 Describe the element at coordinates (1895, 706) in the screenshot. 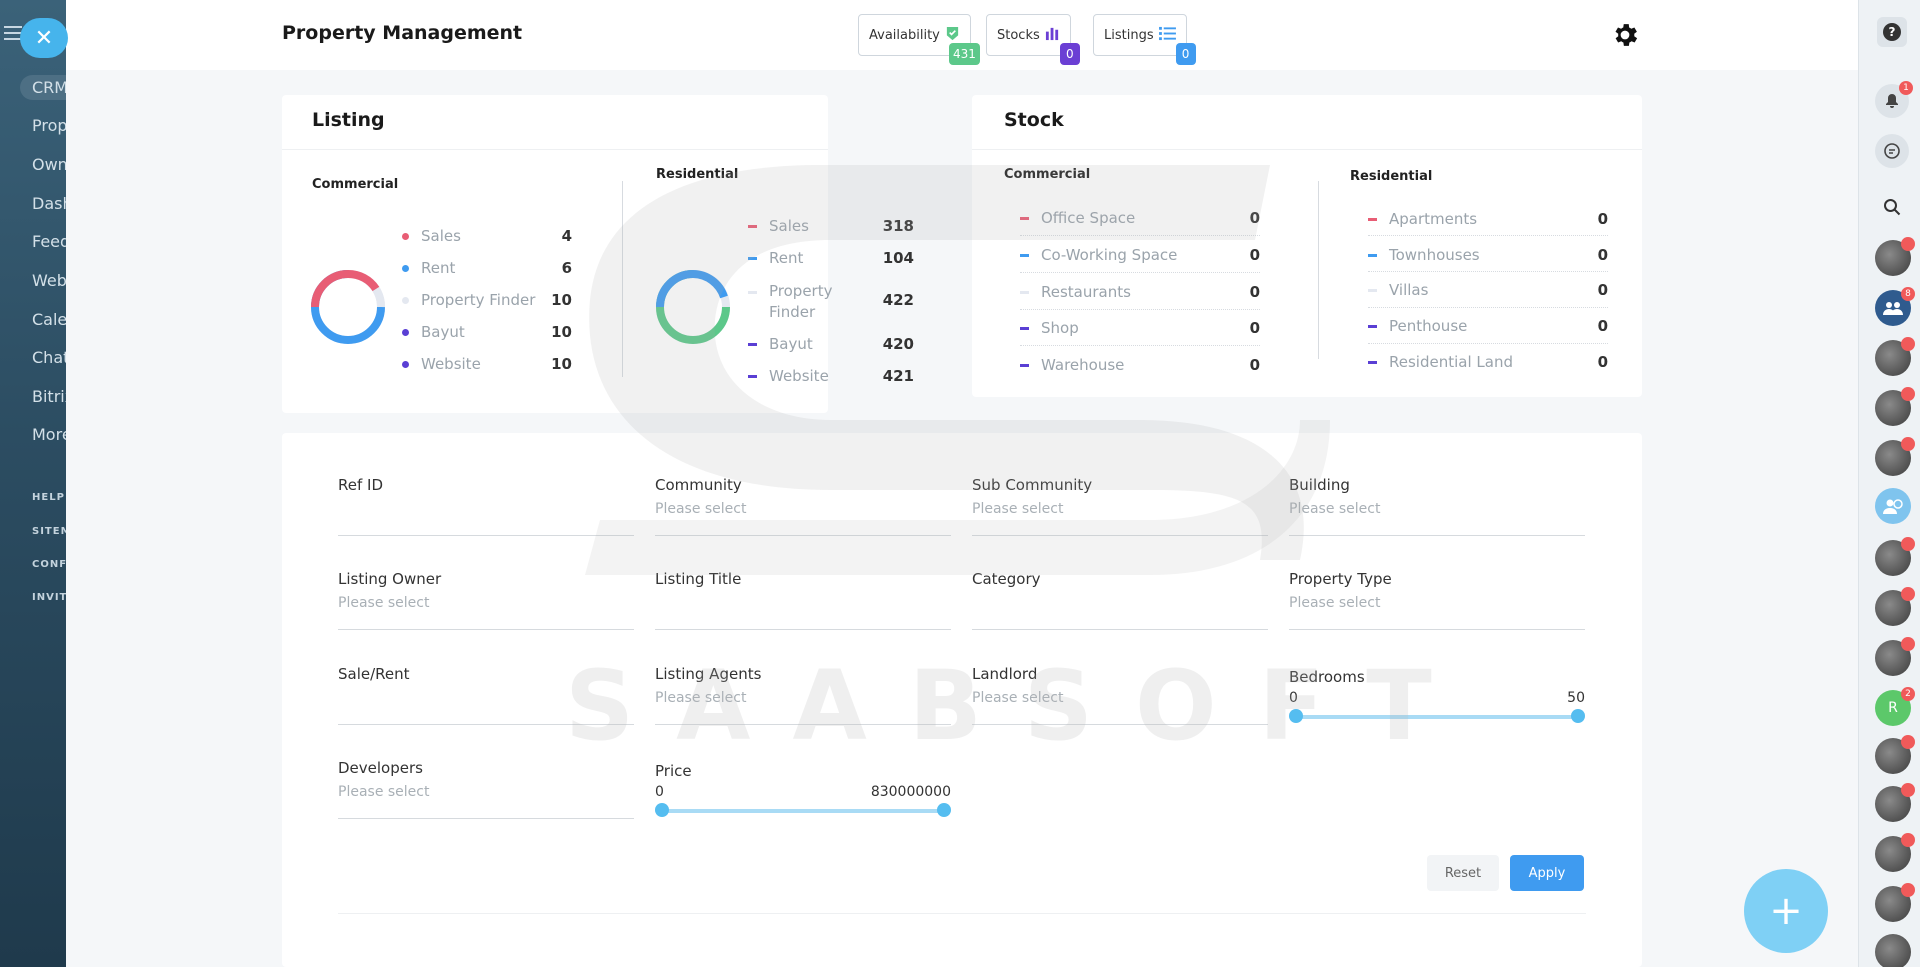

I see `avatar-r: R 2` at that location.